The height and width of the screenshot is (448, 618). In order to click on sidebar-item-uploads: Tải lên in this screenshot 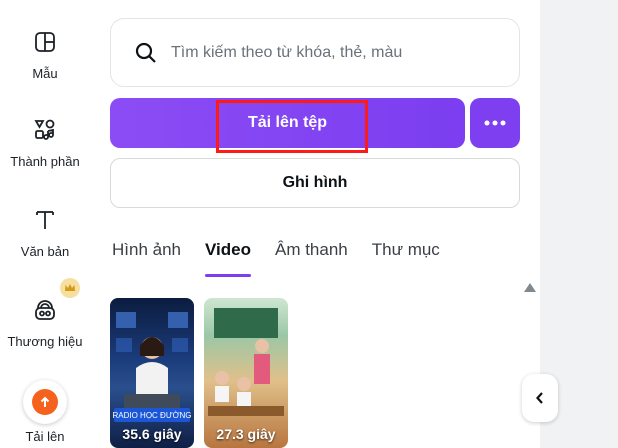, I will do `click(45, 412)`.